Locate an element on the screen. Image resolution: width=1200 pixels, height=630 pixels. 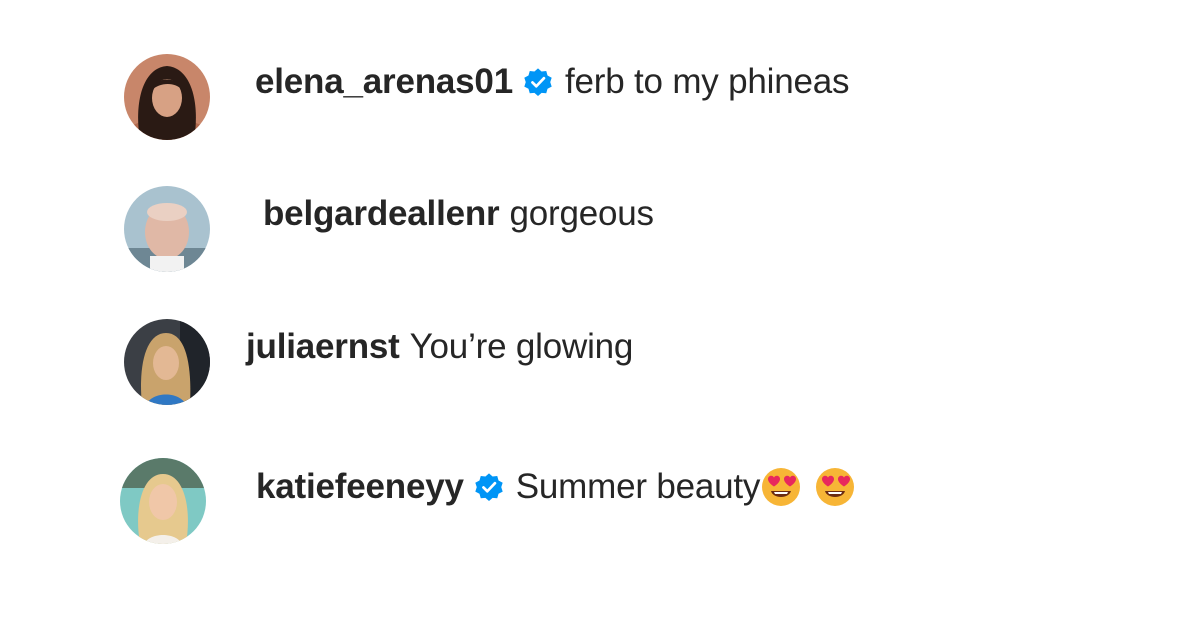
comment-line: belgardeallenr gorgeous is located at coordinates (458, 214).